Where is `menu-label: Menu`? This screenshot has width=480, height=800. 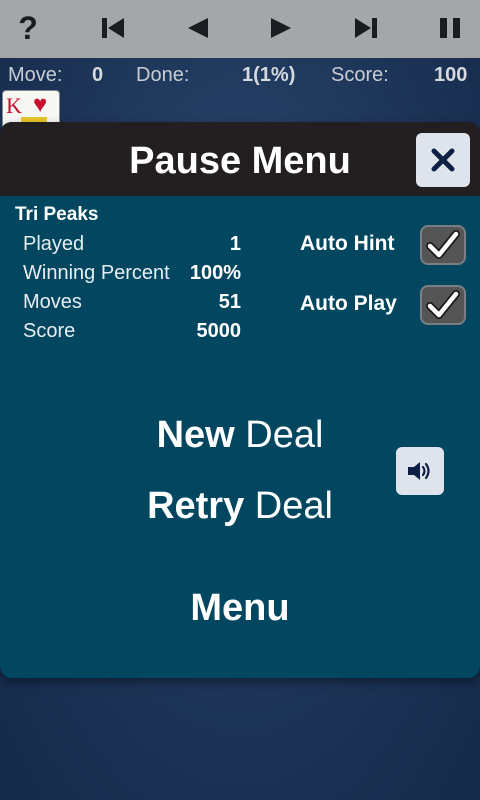 menu-label: Menu is located at coordinates (240, 608).